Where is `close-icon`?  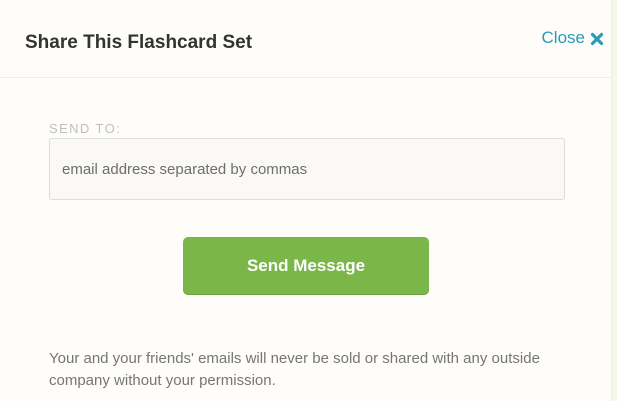 close-icon is located at coordinates (597, 38).